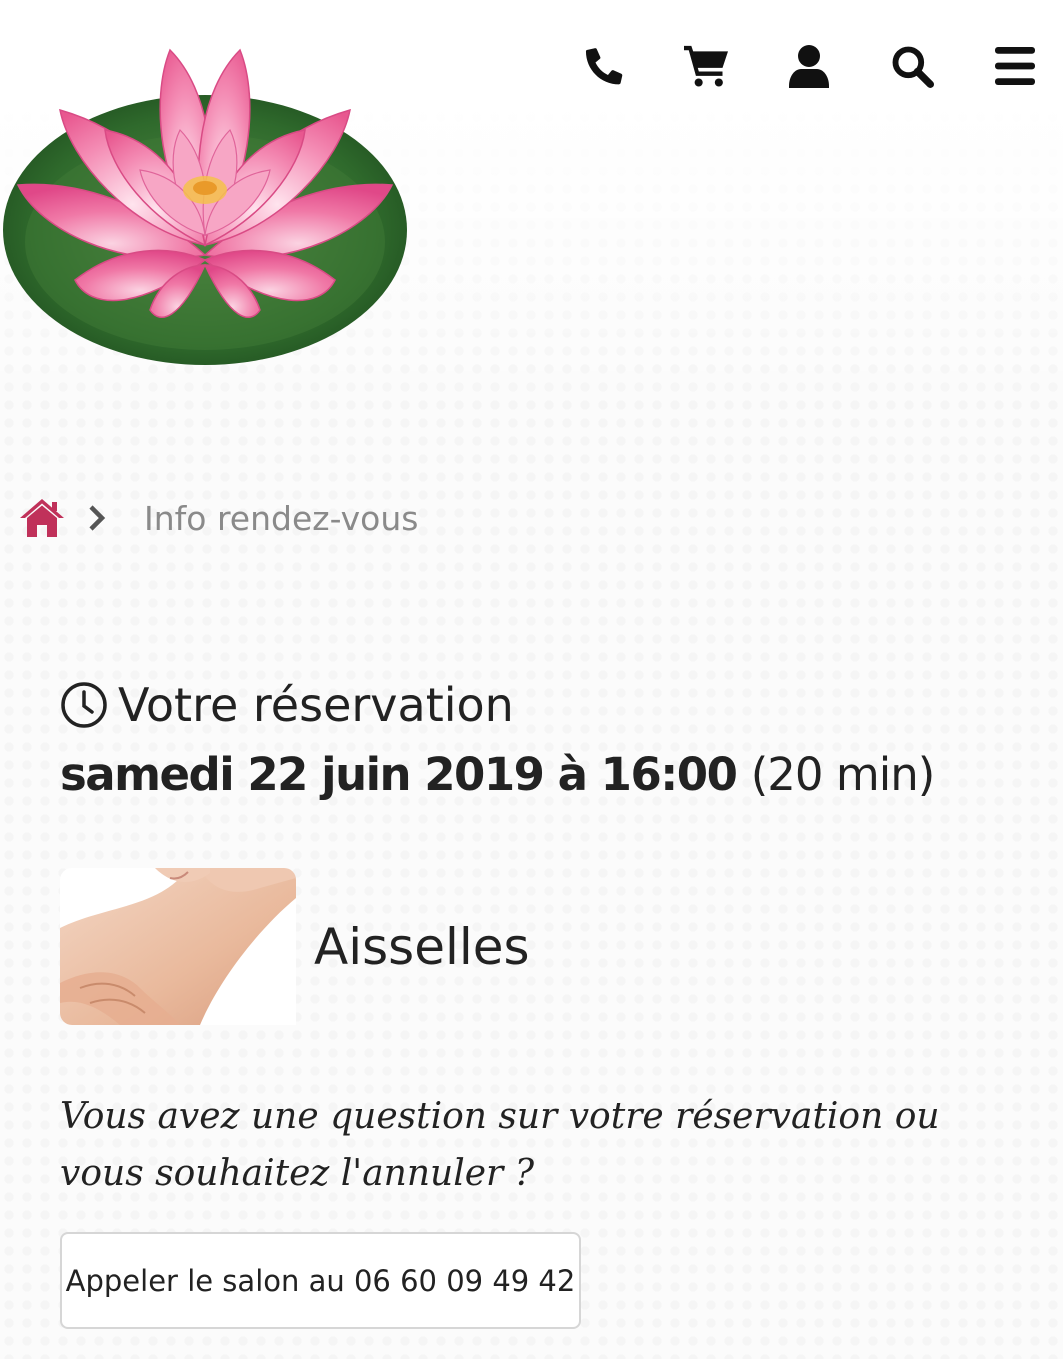  Describe the element at coordinates (178, 946) in the screenshot. I see `service-image` at that location.